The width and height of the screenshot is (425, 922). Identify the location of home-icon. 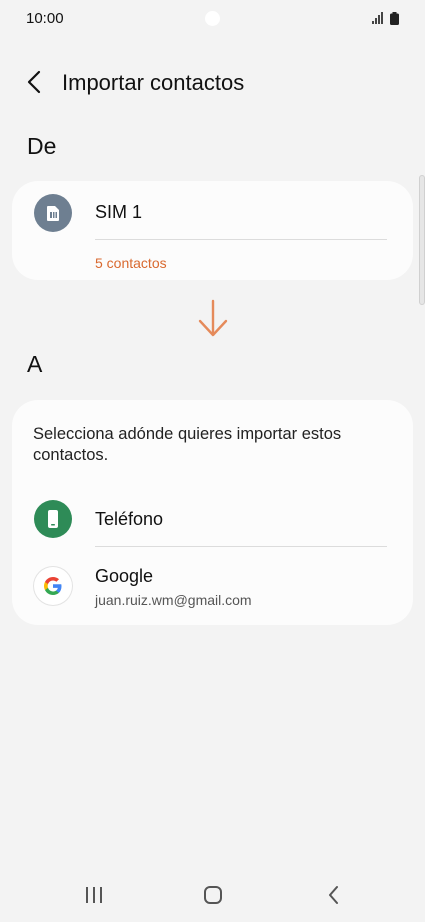
(213, 895).